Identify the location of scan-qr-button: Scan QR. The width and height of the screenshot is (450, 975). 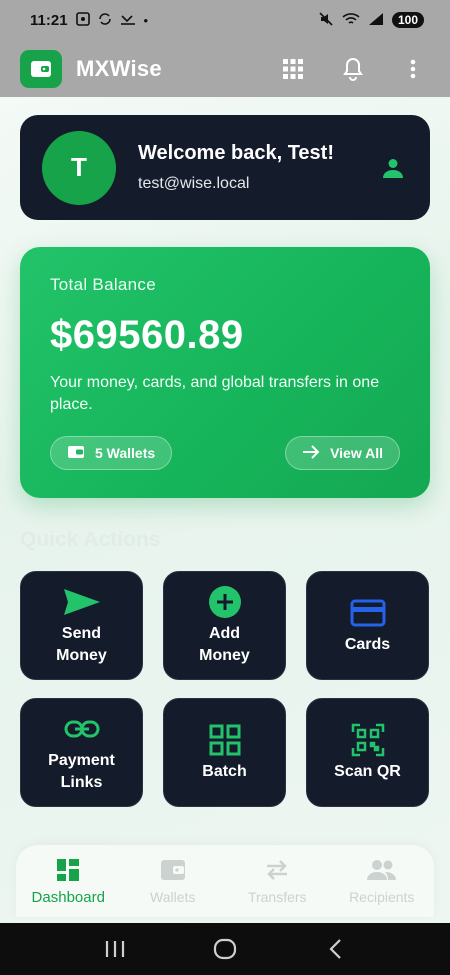
(367, 752).